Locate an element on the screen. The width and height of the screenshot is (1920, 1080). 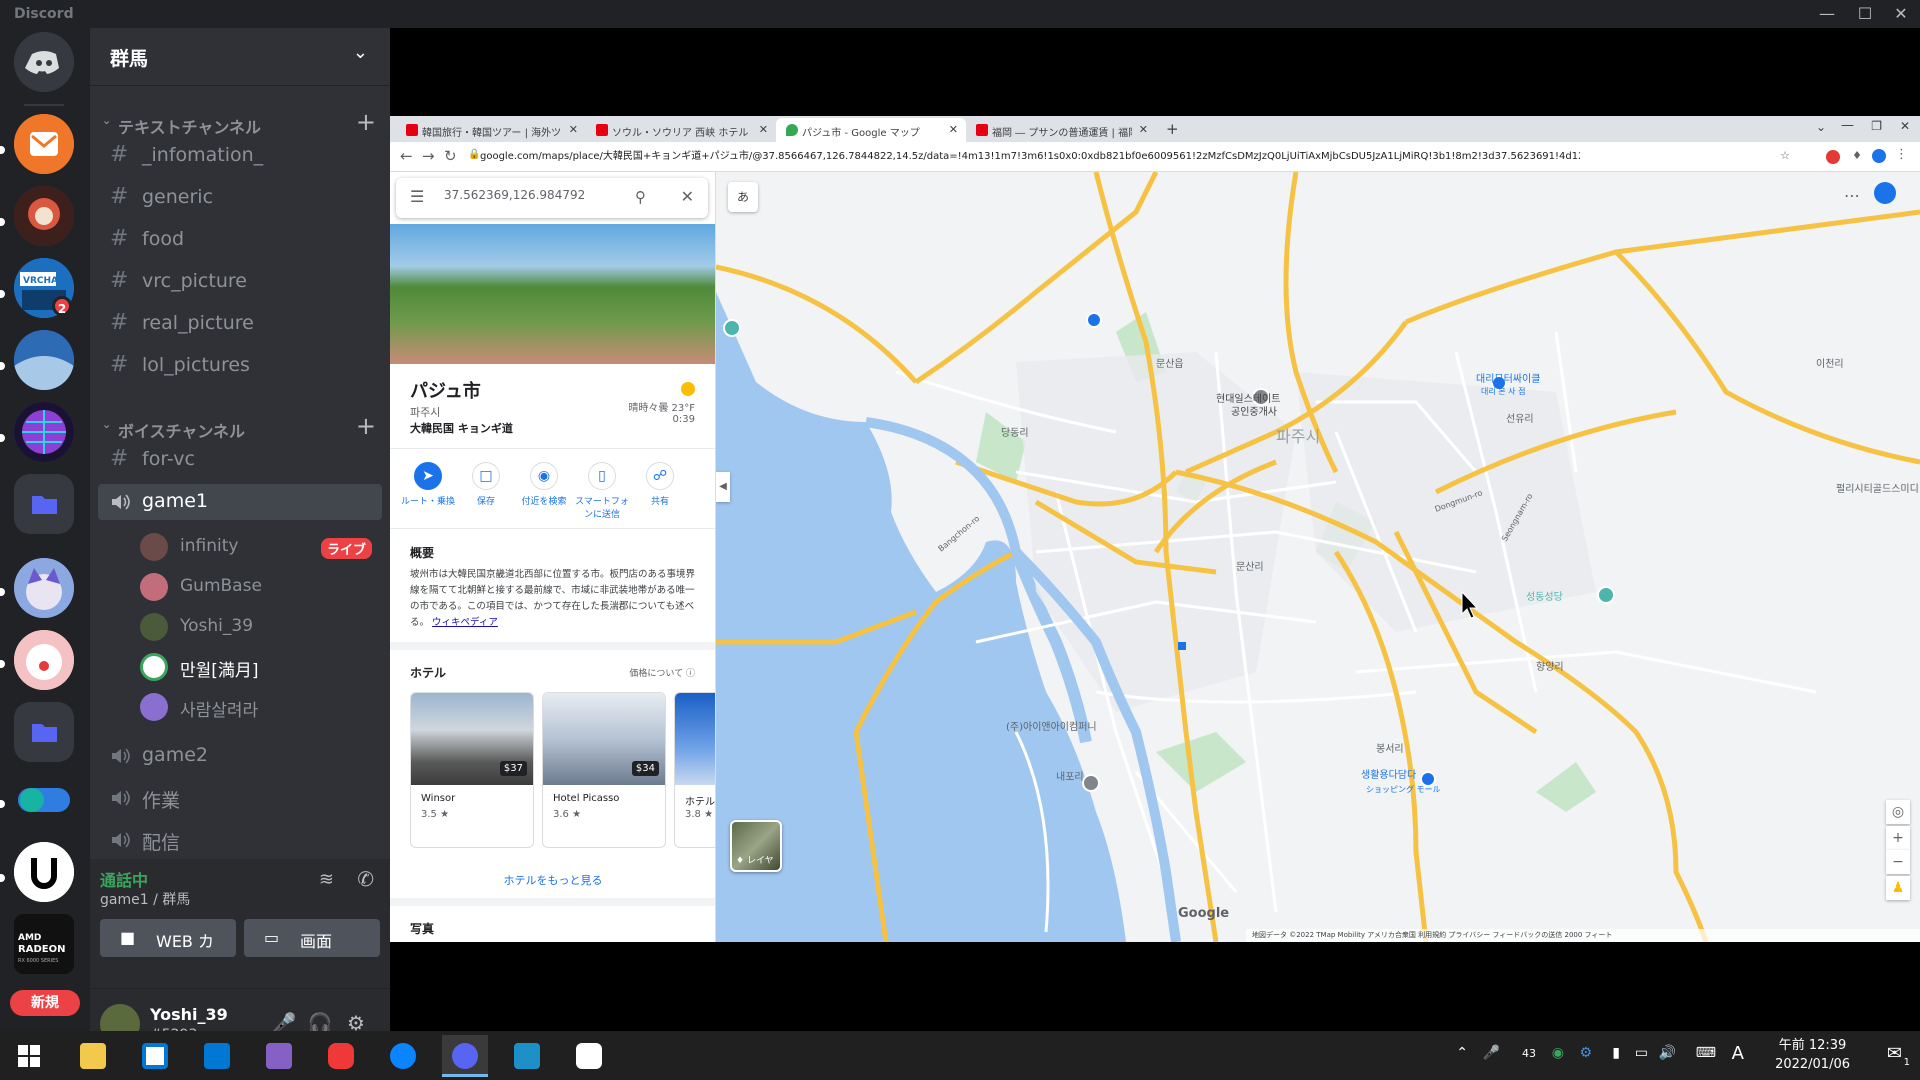
channel-infomation: # _infomation_ is located at coordinates (240, 156).